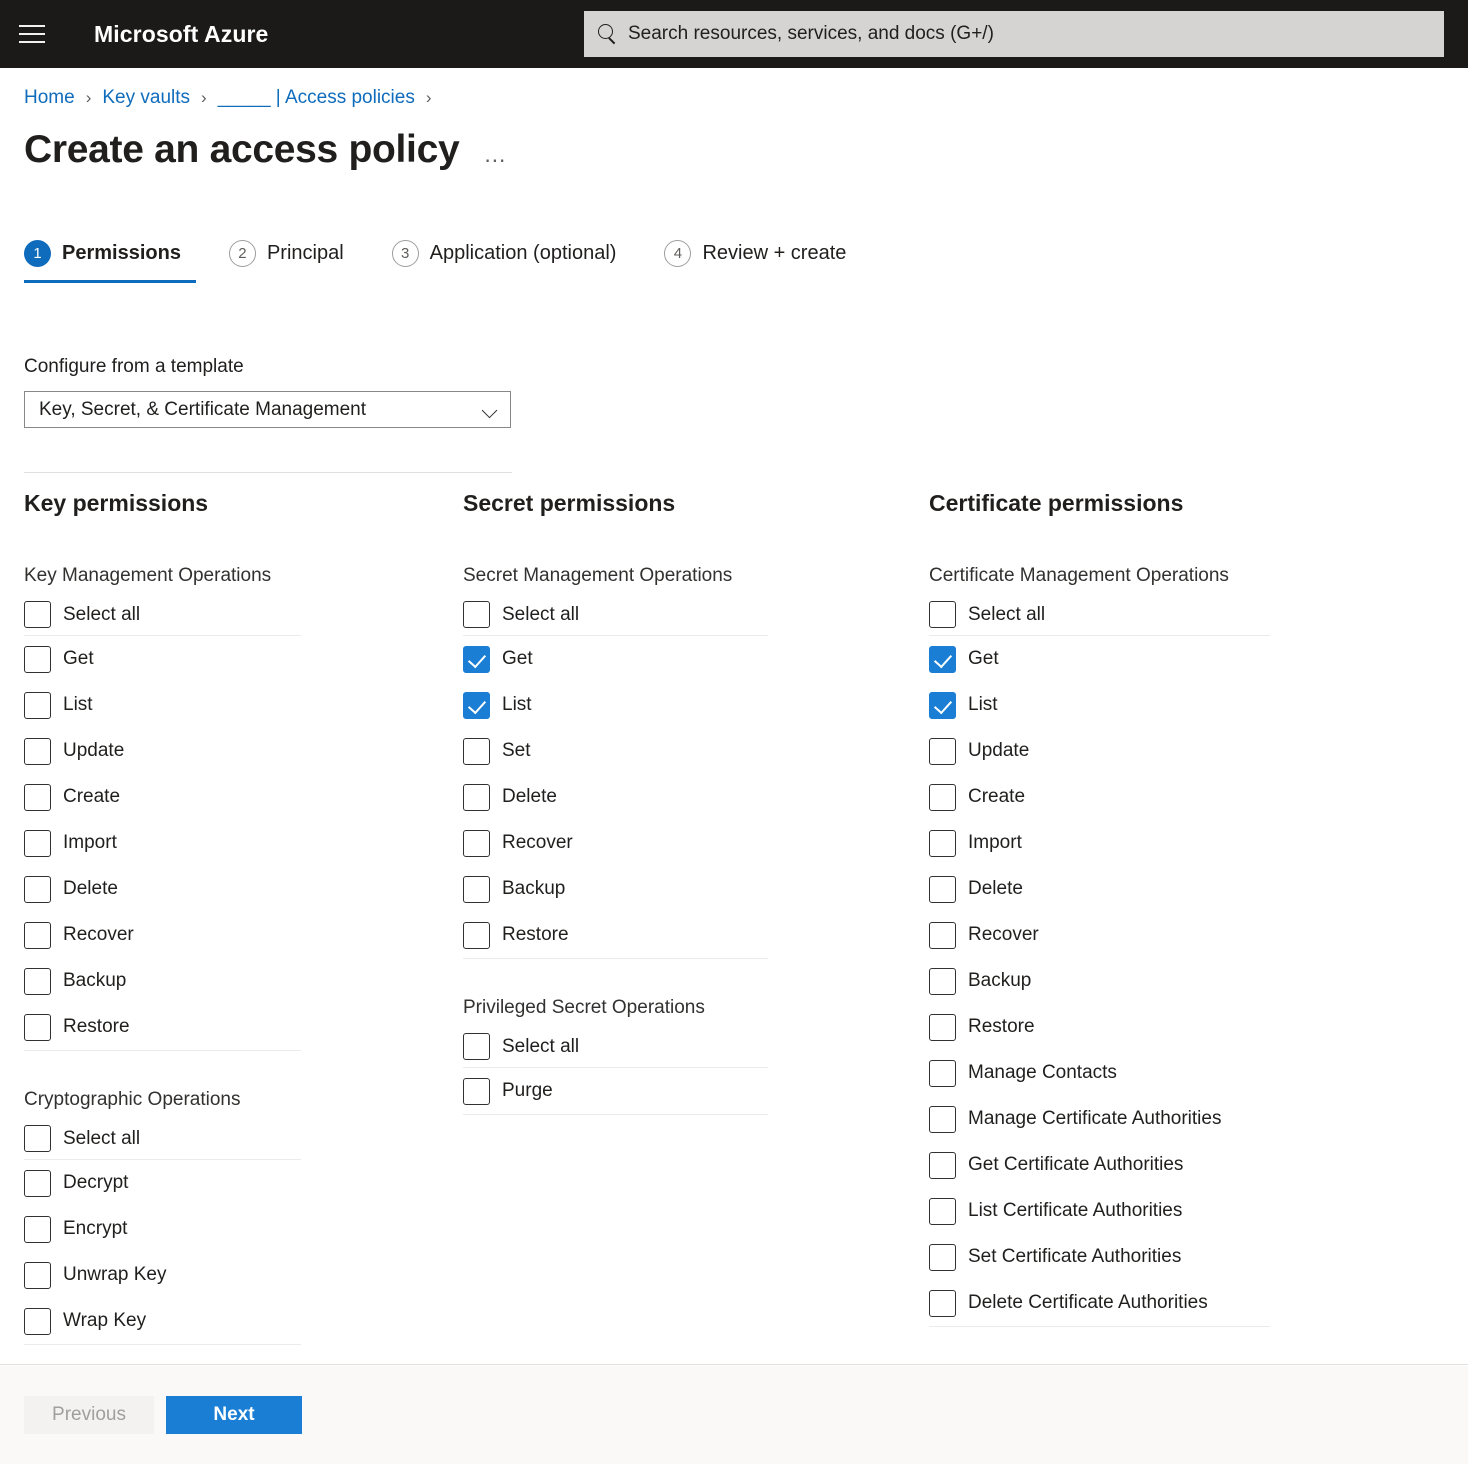 This screenshot has width=1468, height=1464. I want to click on wizard-tab-principal: 2 Principal, so click(296, 261).